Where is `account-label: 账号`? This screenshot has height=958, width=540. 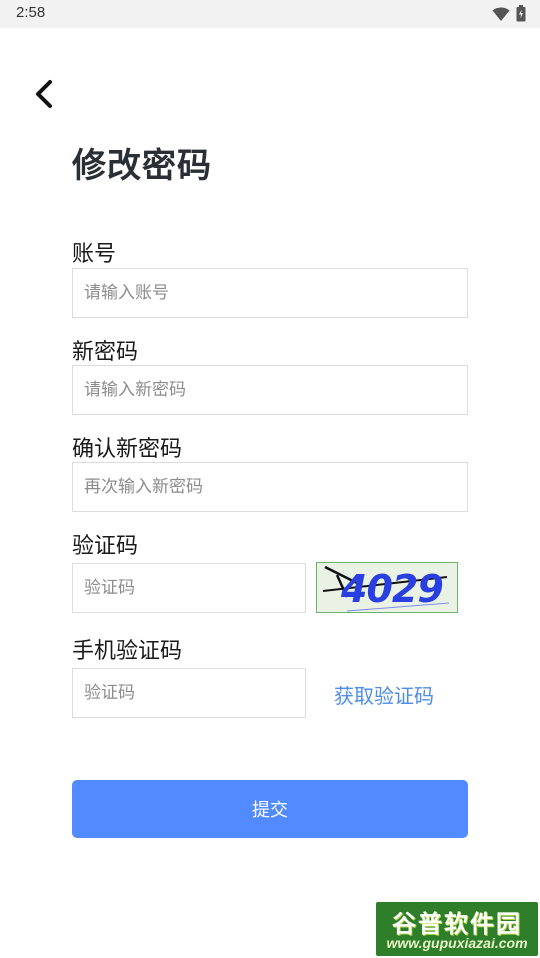
account-label: 账号 is located at coordinates (94, 254).